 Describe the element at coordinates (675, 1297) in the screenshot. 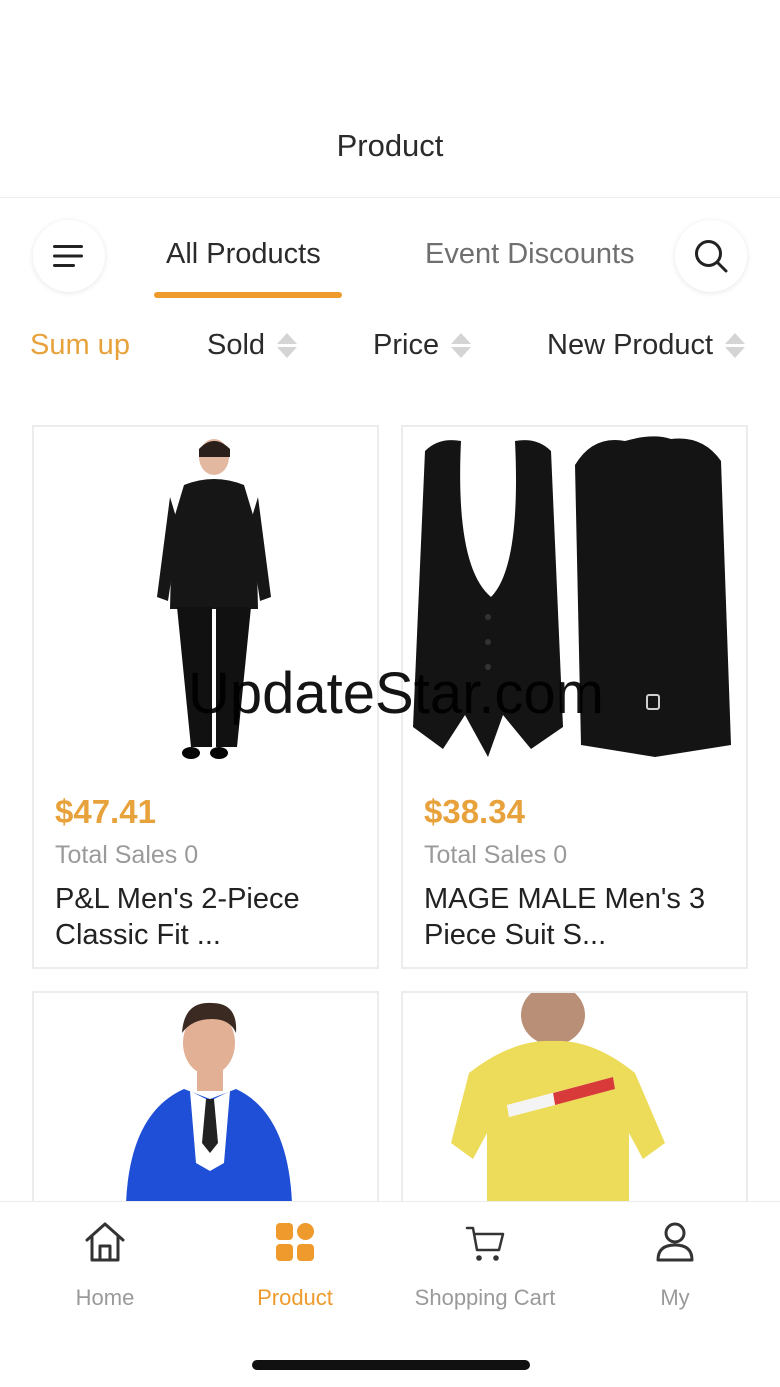

I see `nav-label: My` at that location.